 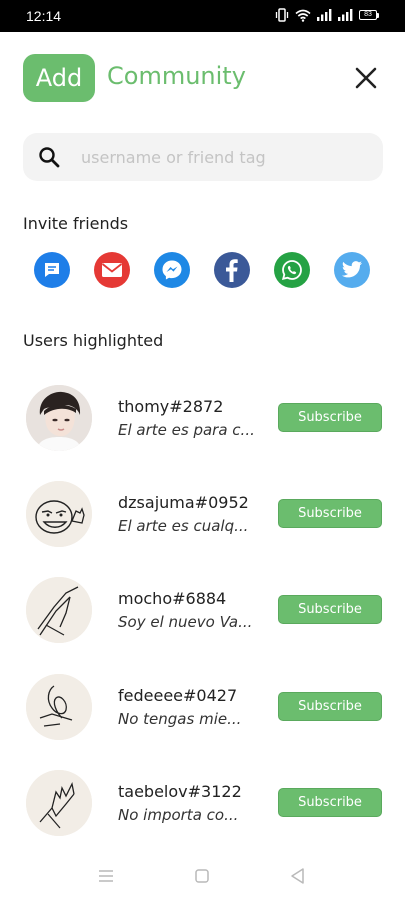 What do you see at coordinates (202, 16) in the screenshot?
I see `status-bar: 12:14 83` at bounding box center [202, 16].